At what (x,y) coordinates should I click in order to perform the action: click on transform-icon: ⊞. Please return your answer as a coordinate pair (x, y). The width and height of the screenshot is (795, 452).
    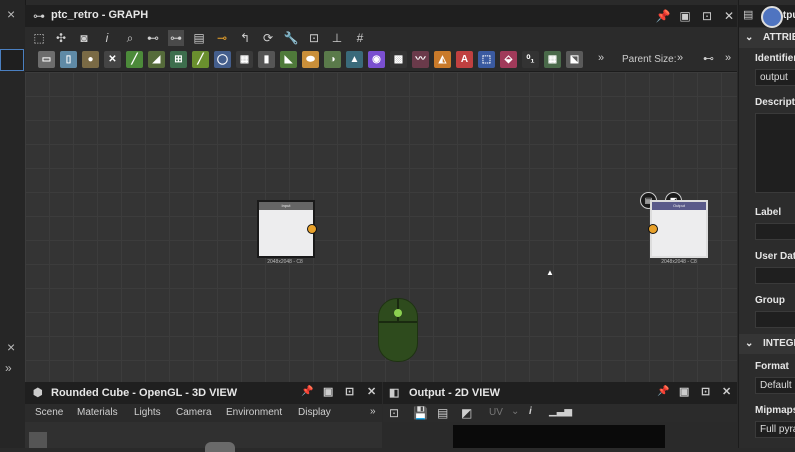
    Looking at the image, I should click on (178, 59).